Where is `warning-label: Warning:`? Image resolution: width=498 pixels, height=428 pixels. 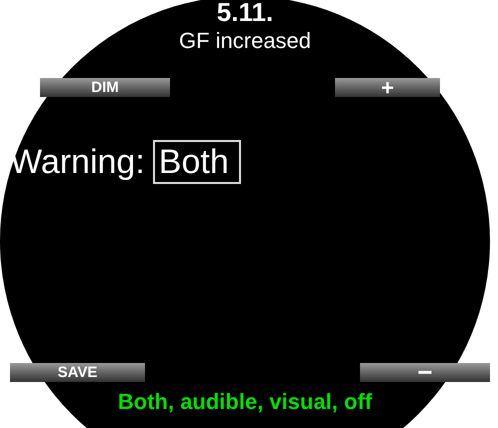 warning-label: Warning: is located at coordinates (77, 162).